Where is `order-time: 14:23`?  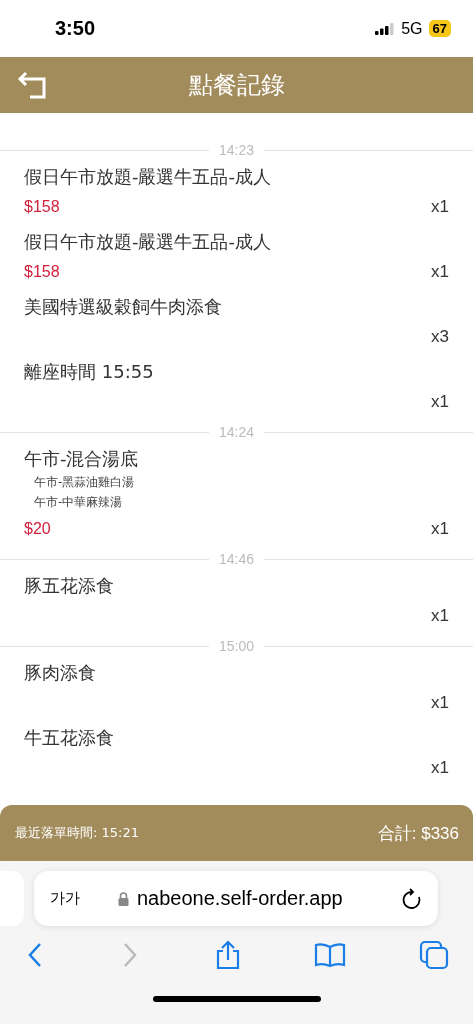
order-time: 14:23 is located at coordinates (237, 150).